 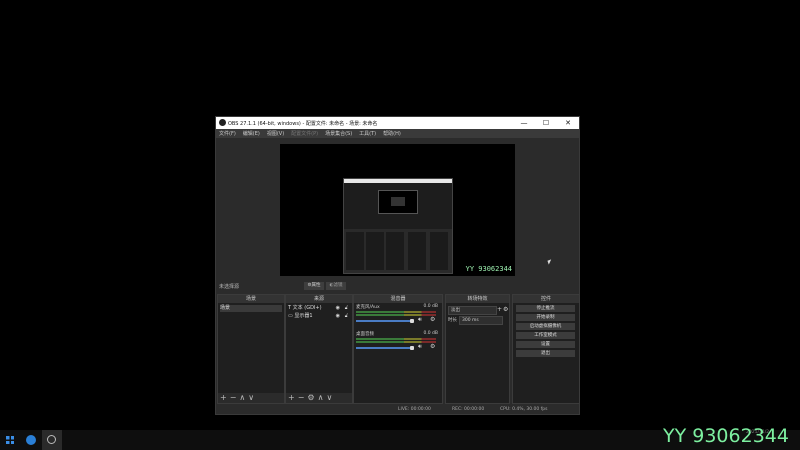 I want to click on scenes-toolbar: +−∧∨, so click(x=251, y=398).